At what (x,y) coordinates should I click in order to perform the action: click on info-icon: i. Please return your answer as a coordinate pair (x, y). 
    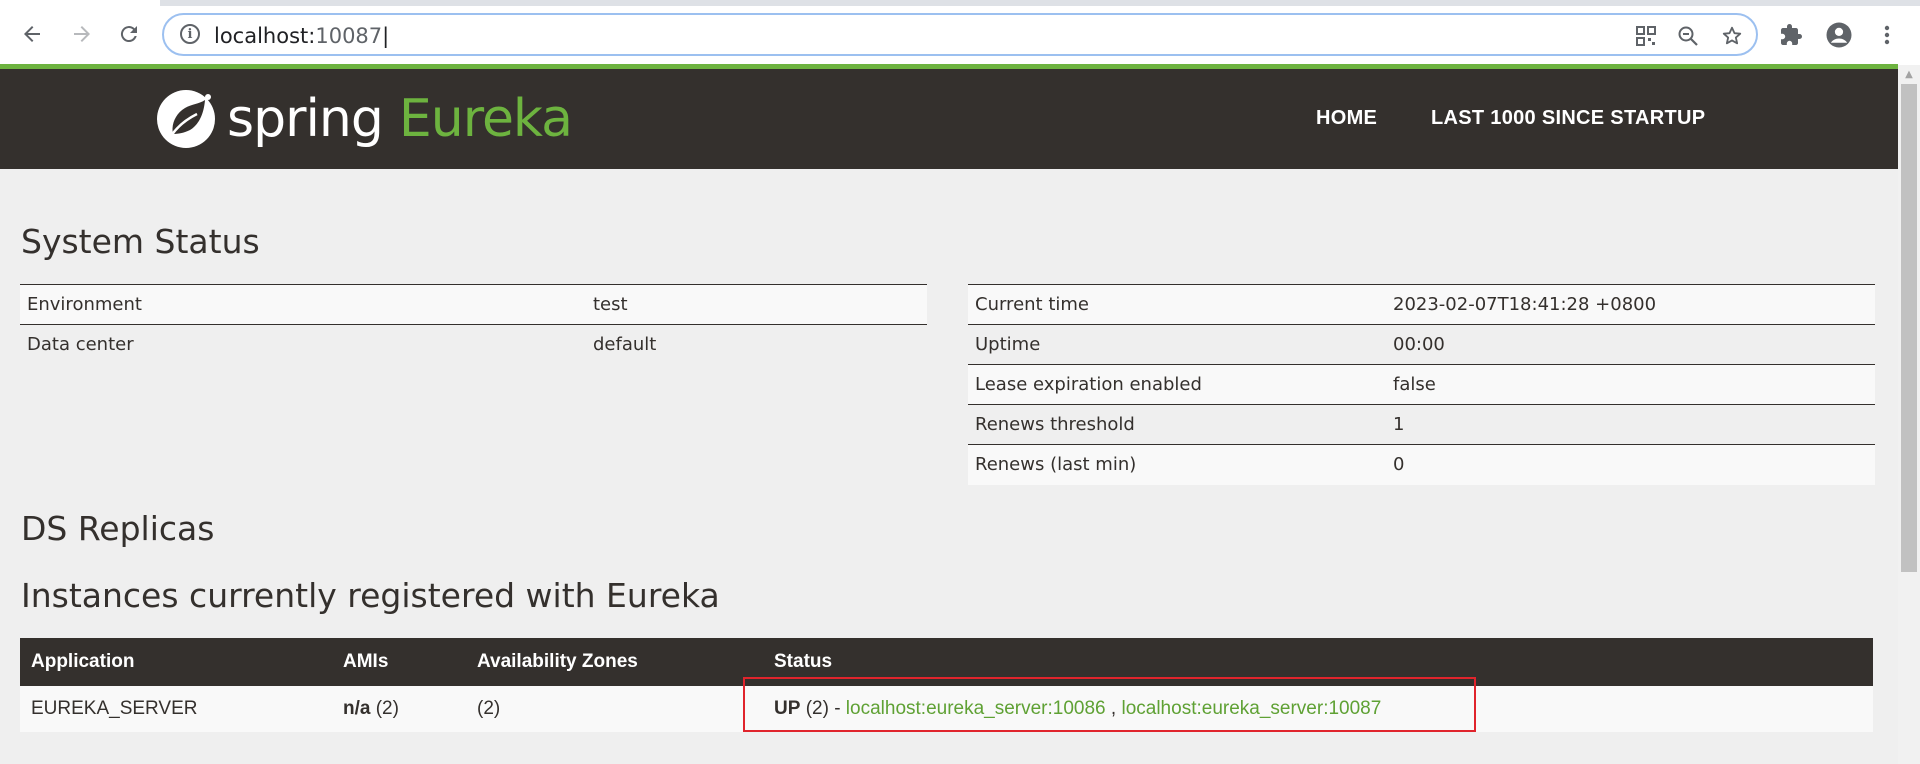
    Looking at the image, I should click on (190, 34).